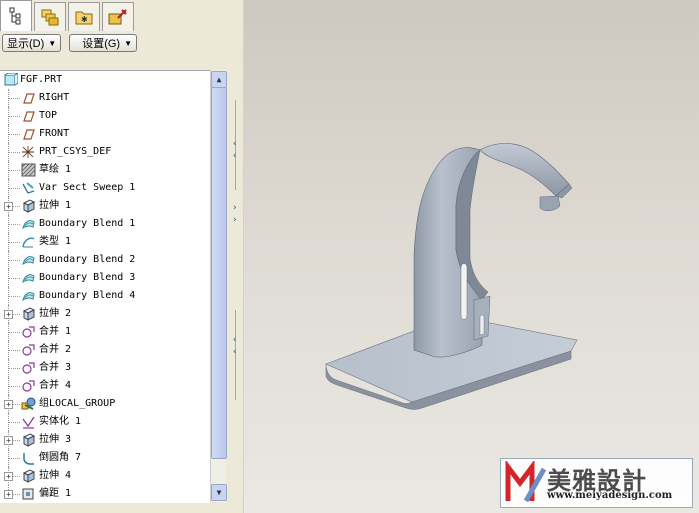  I want to click on scroll-thumb, so click(219, 273).